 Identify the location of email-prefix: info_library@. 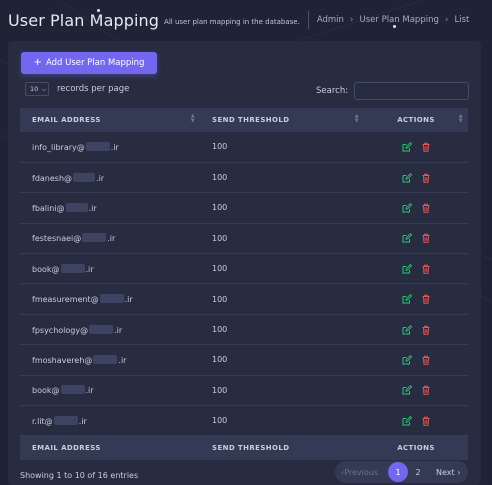
(58, 147).